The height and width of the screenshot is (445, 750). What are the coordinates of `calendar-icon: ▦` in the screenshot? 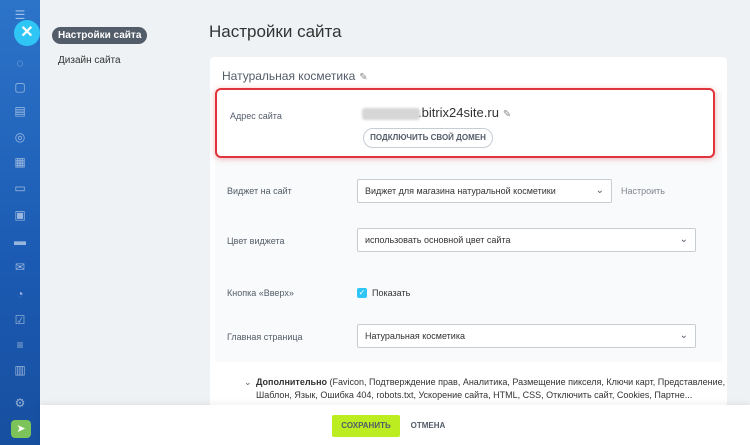 It's located at (20, 162).